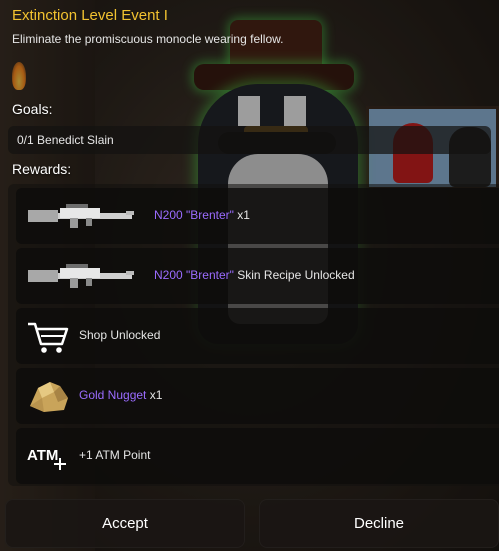 The image size is (499, 551). I want to click on reward-item: N200 "Brenter" Skin Recipe Unlocked, so click(257, 276).